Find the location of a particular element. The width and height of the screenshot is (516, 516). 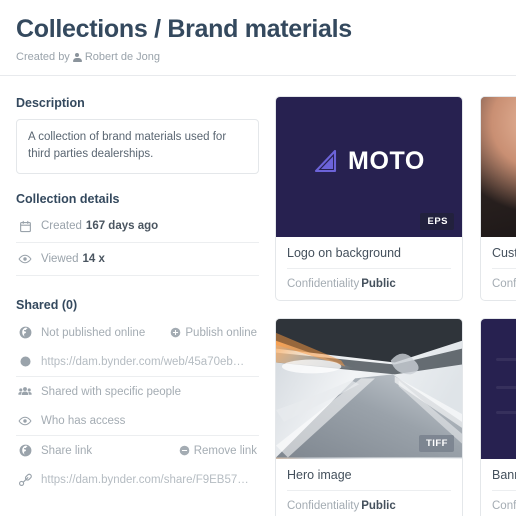

created-by-label: Created by is located at coordinates (43, 57).